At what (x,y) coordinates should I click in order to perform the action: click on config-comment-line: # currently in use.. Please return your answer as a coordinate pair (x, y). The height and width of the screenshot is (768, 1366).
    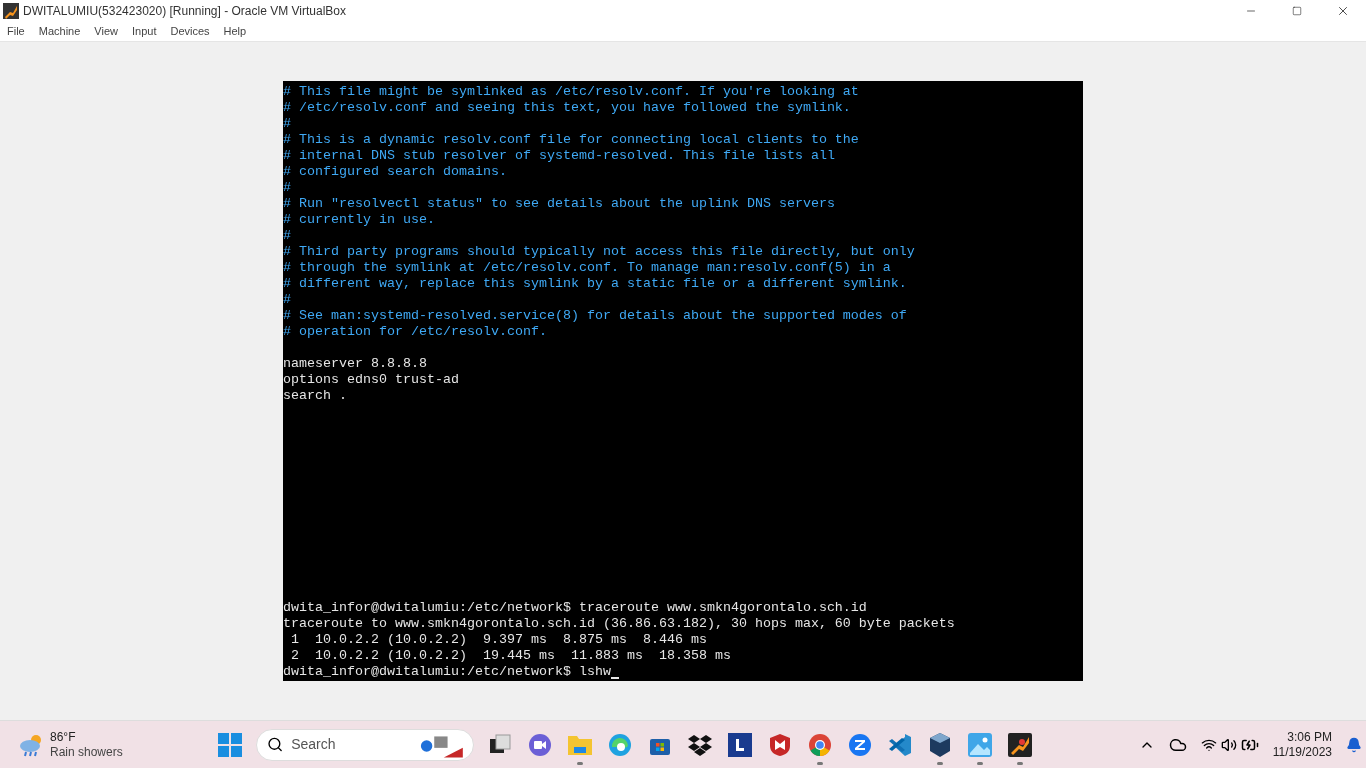
    Looking at the image, I should click on (359, 220).